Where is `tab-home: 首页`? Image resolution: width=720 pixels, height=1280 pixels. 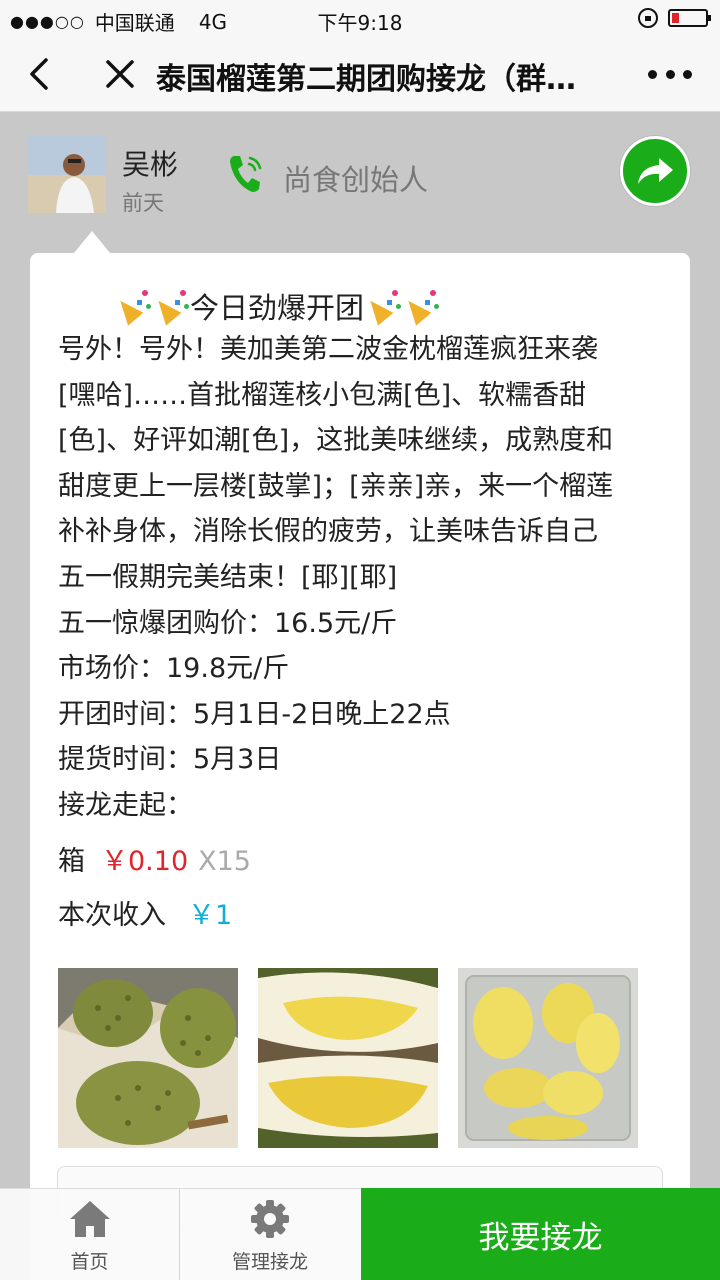 tab-home: 首页 is located at coordinates (90, 1234).